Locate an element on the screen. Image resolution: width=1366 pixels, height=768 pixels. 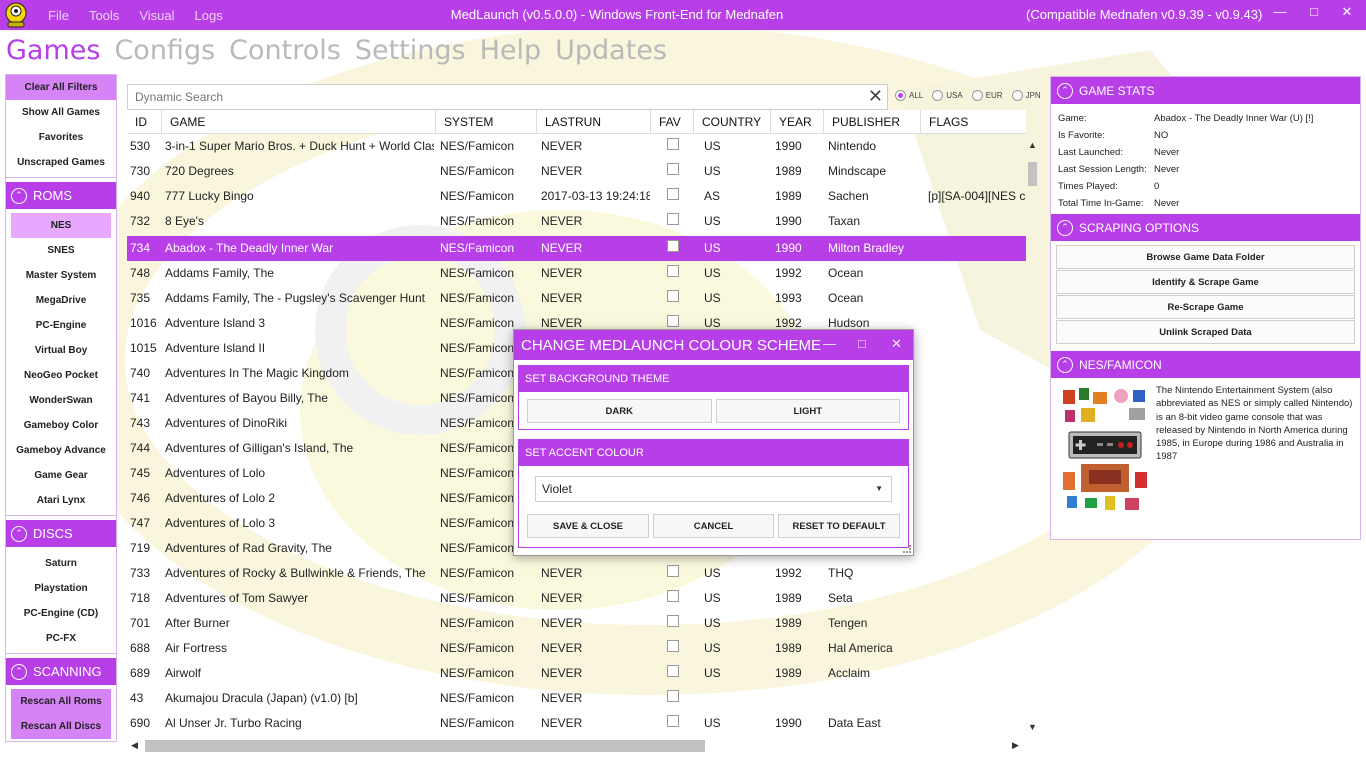
rom-system-wonderswan: WonderSwan is located at coordinates (61, 400).